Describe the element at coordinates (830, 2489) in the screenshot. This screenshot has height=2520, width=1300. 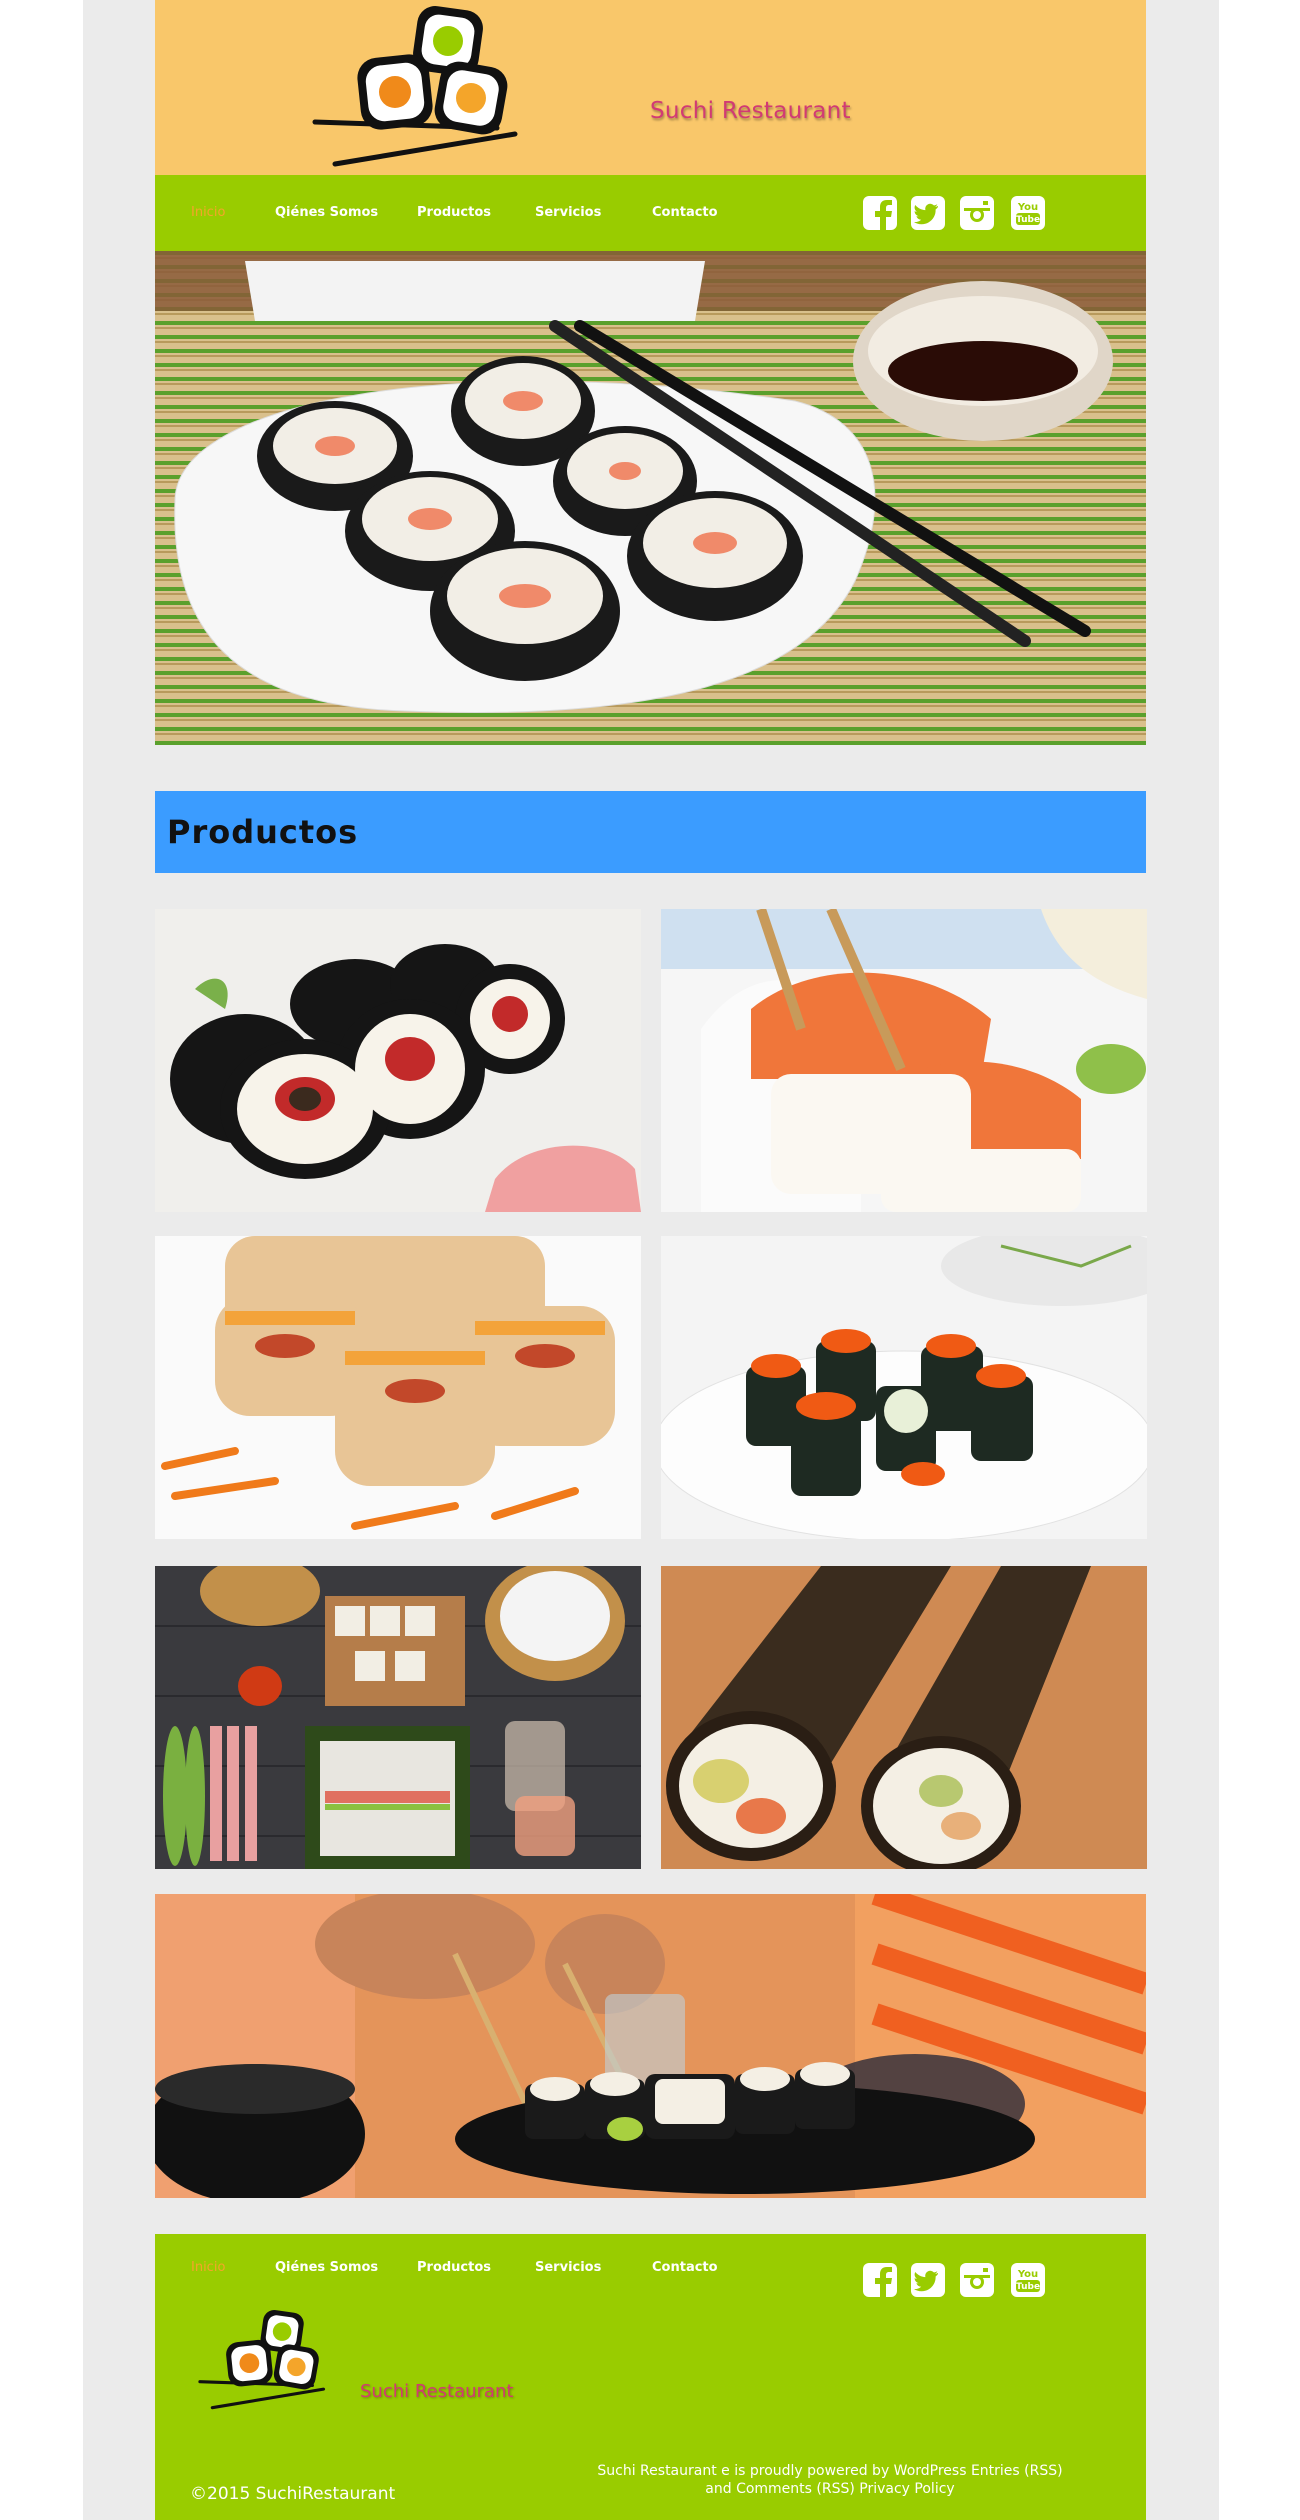
I see `powered-line-2: and Comments (RSS) Privacy Policy` at that location.